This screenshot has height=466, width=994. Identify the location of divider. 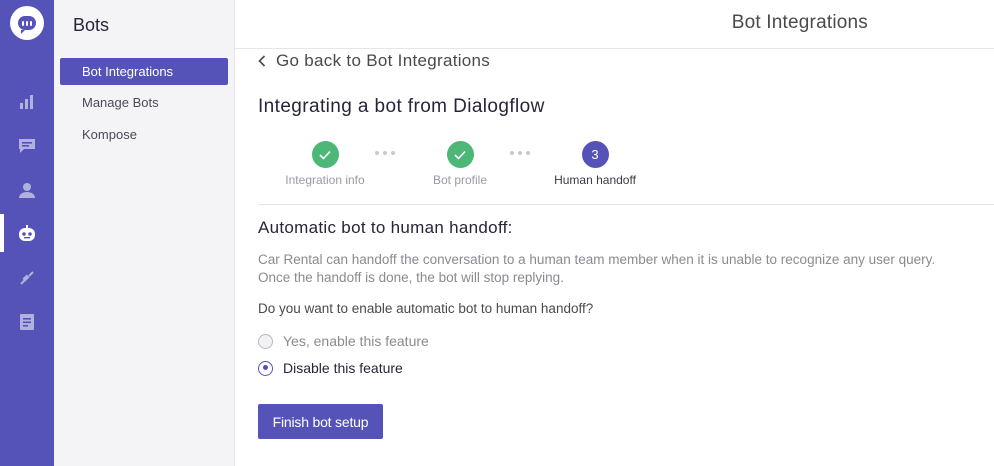
(626, 204).